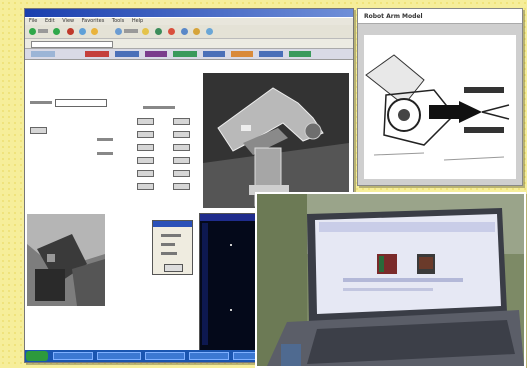 This screenshot has width=527, height=368. What do you see at coordinates (72, 44) in the screenshot?
I see `address-input` at bounding box center [72, 44].